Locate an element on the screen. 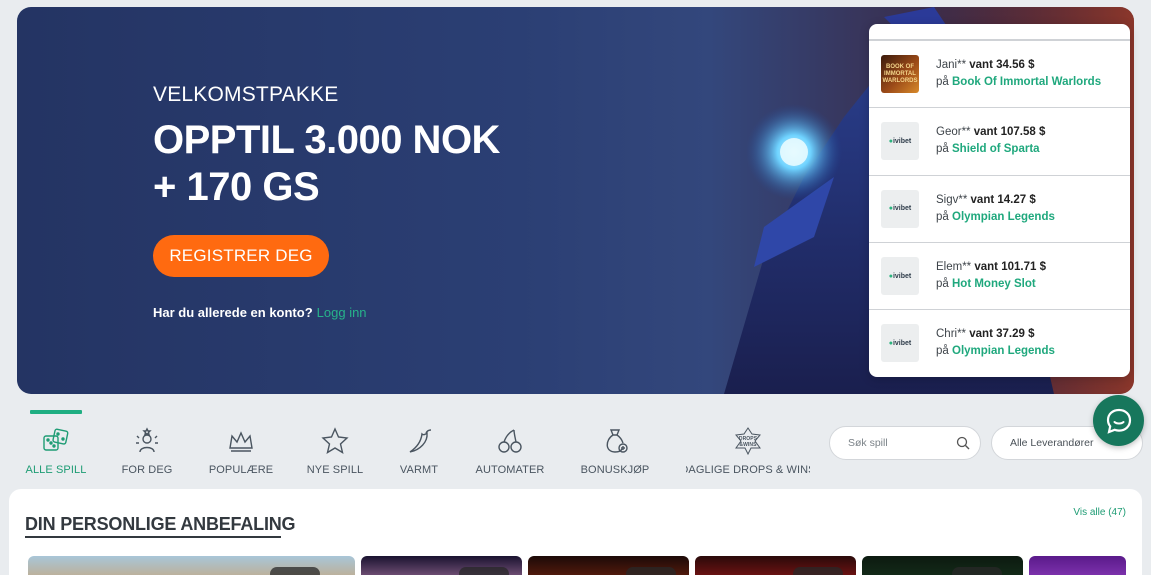 This screenshot has height=575, width=1151. hero-title-line-1: OPPTIL 3.000 NOK is located at coordinates (326, 140).